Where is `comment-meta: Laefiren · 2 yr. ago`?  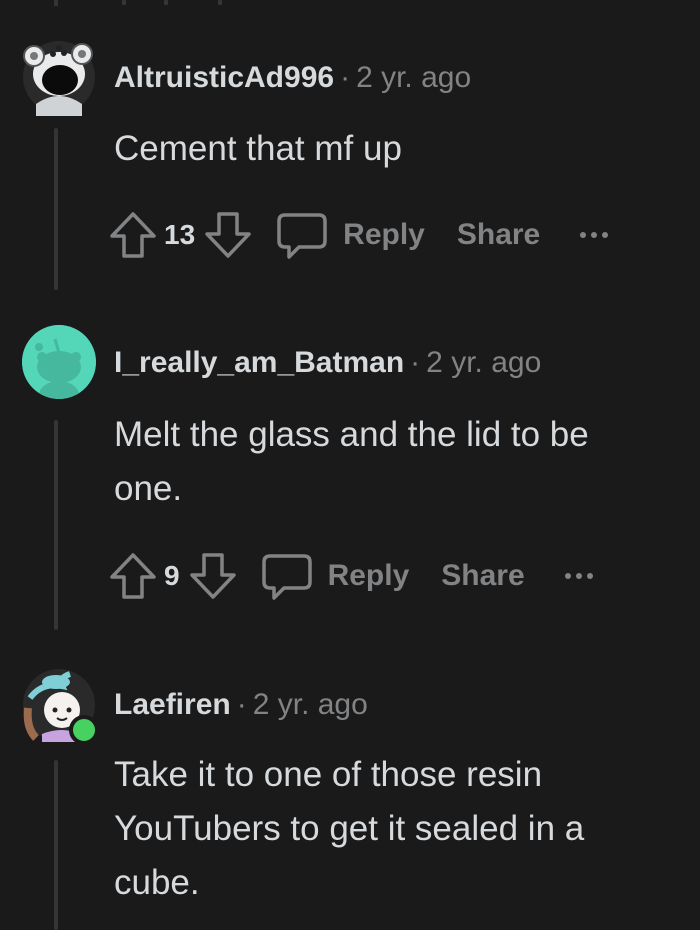 comment-meta: Laefiren · 2 yr. ago is located at coordinates (241, 705).